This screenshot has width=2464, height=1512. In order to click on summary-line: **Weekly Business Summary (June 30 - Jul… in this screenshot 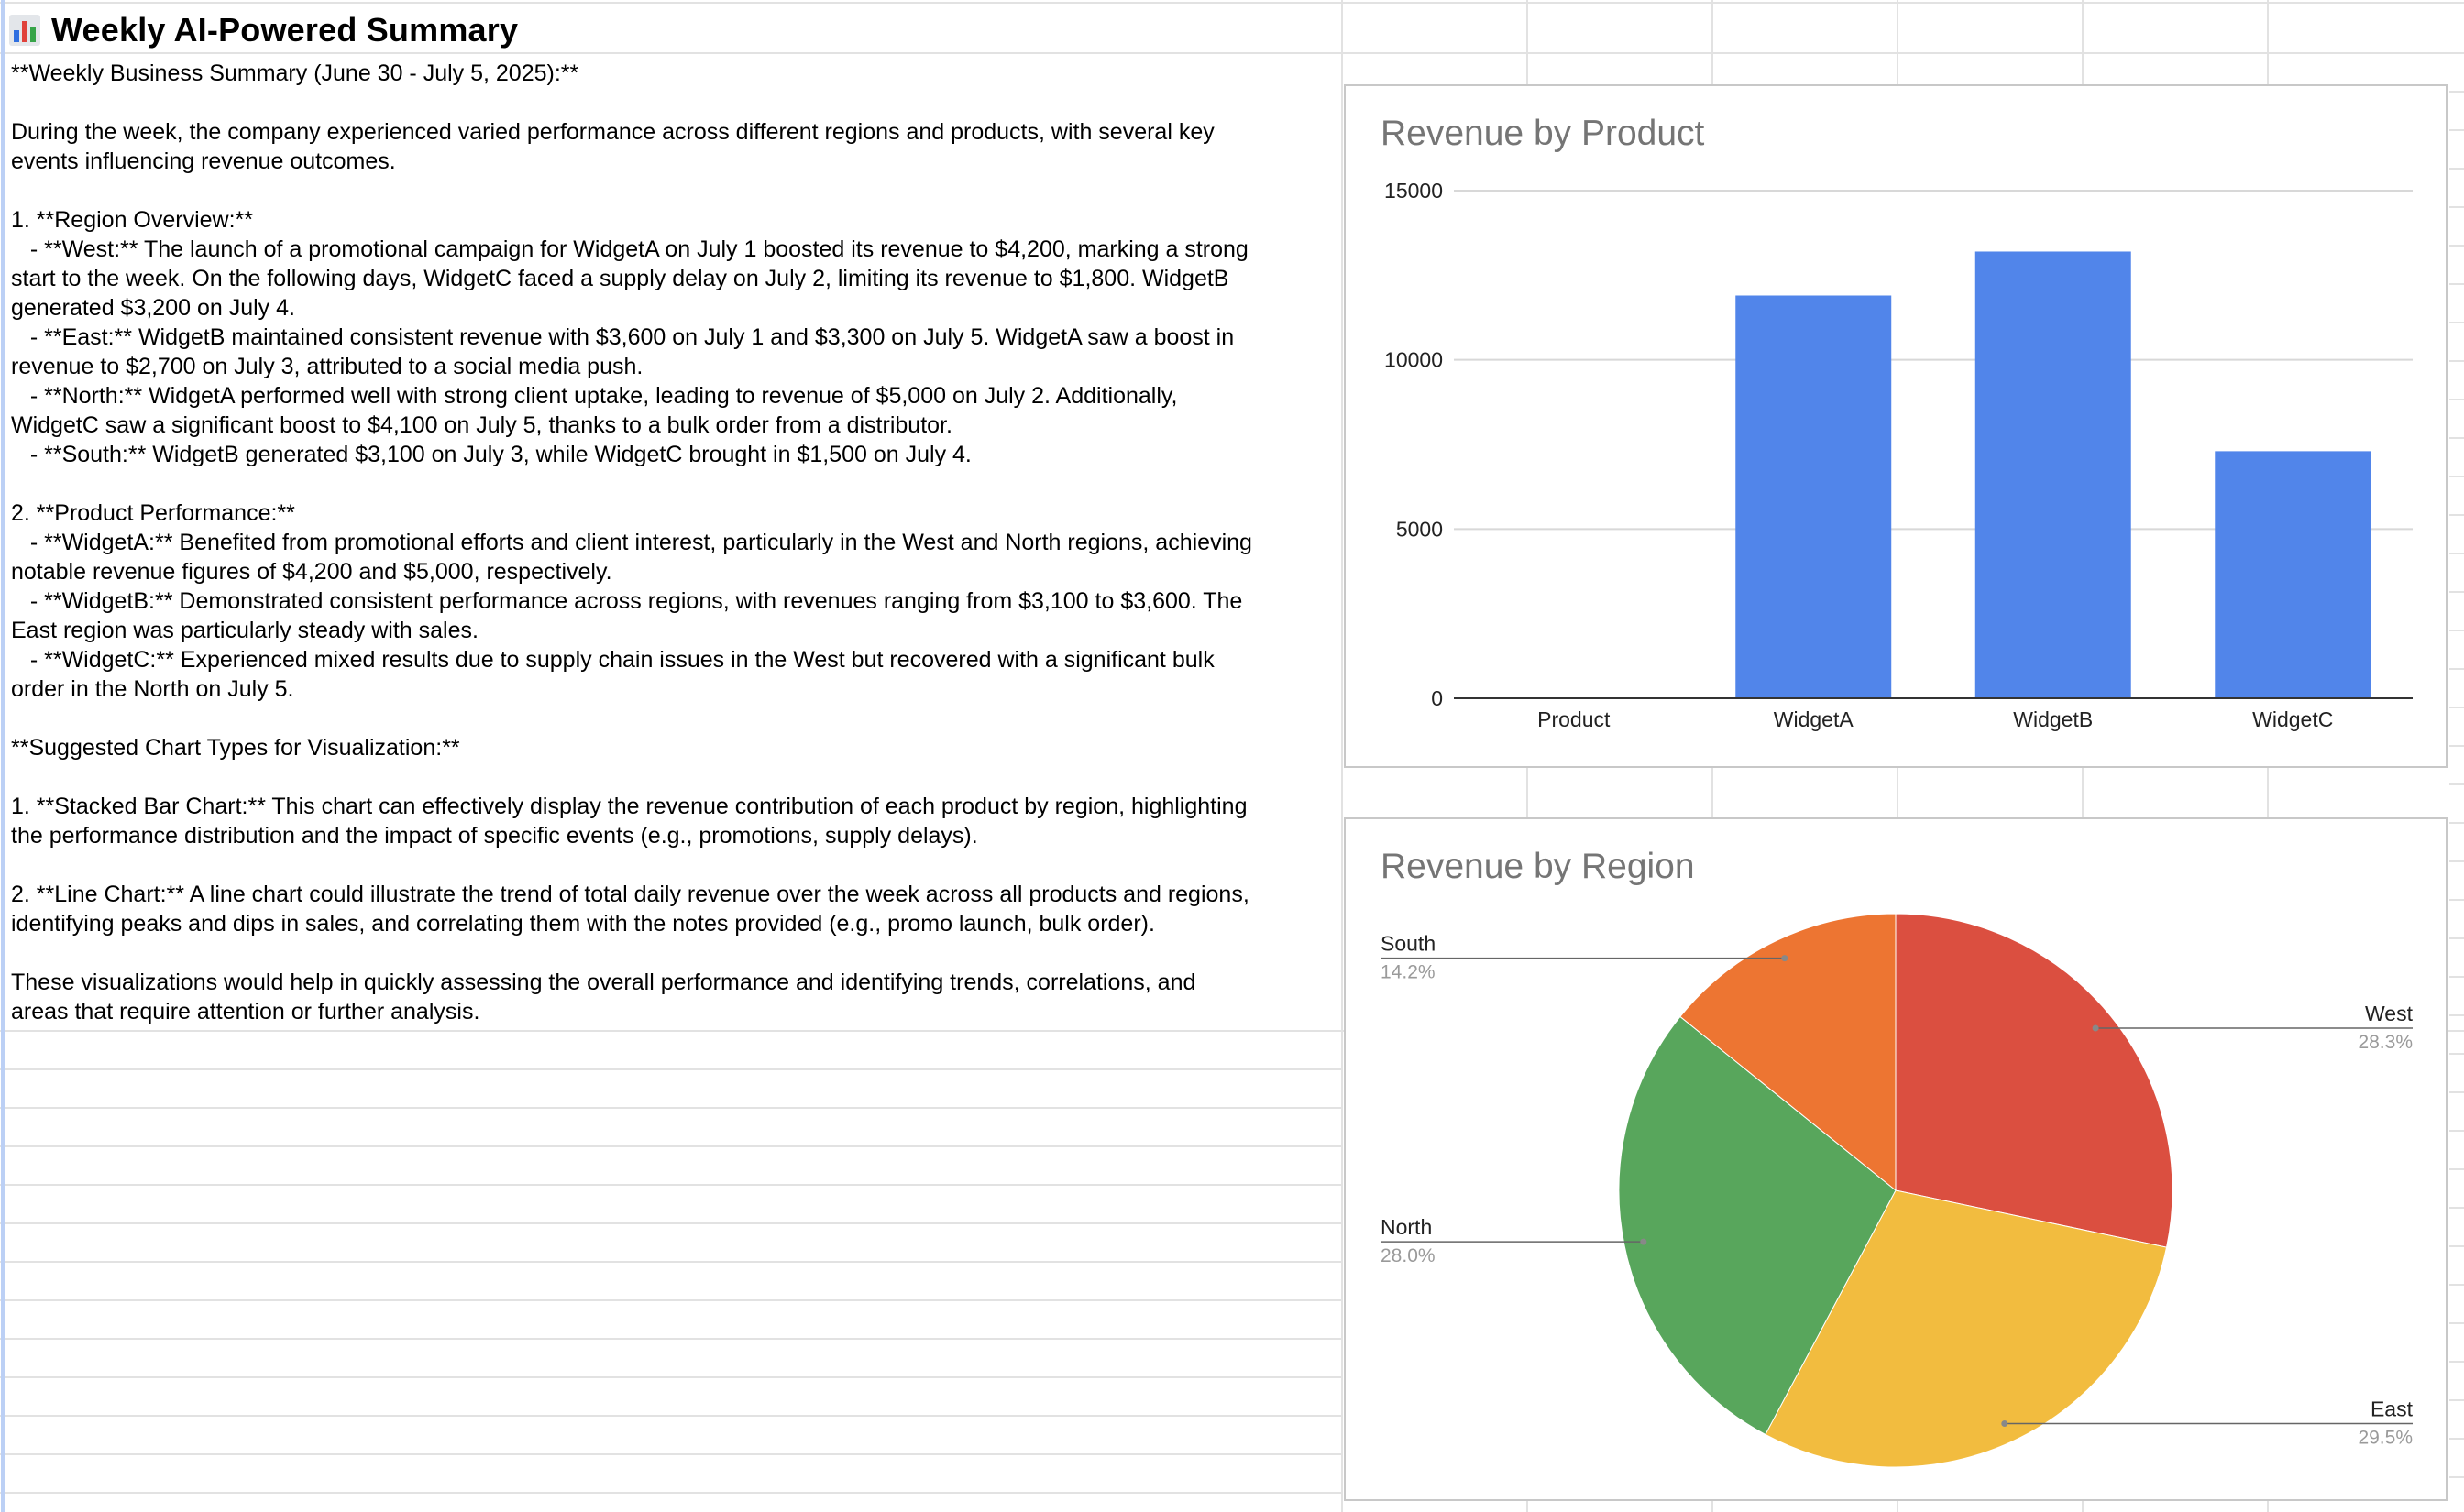, I will do `click(295, 73)`.